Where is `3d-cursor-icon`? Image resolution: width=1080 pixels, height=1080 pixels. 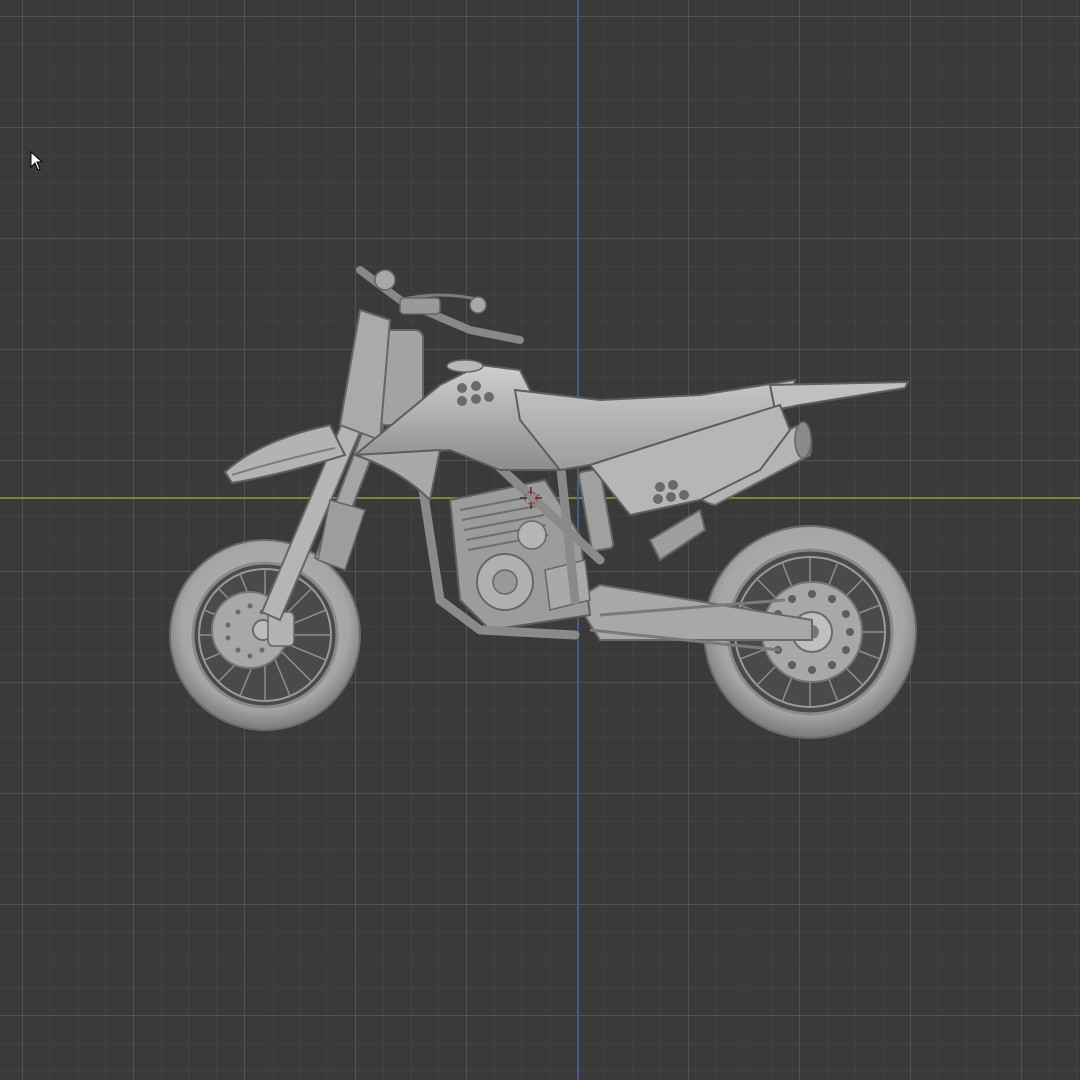
3d-cursor-icon is located at coordinates (531, 498).